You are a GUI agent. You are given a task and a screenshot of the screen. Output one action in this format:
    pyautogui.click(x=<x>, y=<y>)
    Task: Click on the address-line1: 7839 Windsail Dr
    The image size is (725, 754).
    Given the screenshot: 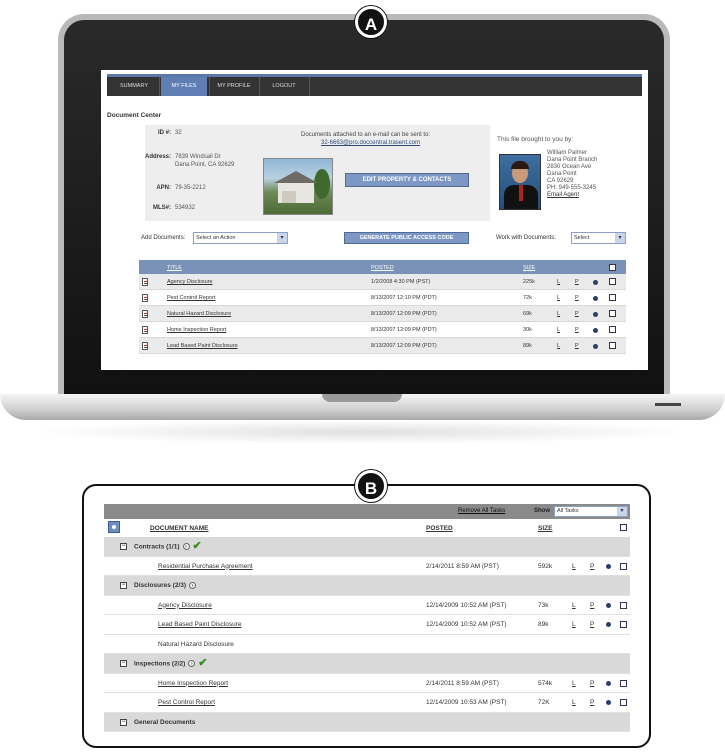 What is the action you would take?
    pyautogui.click(x=198, y=157)
    